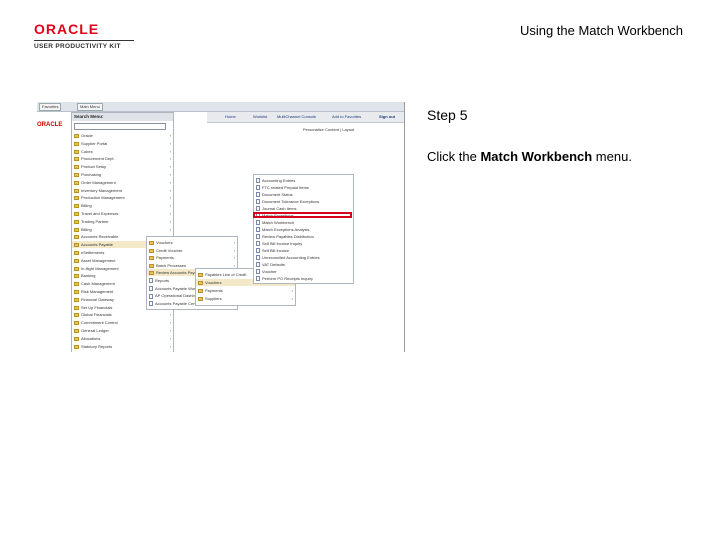 The image size is (720, 540). What do you see at coordinates (122, 135) in the screenshot?
I see `main-menu-item: Oracle ›` at bounding box center [122, 135].